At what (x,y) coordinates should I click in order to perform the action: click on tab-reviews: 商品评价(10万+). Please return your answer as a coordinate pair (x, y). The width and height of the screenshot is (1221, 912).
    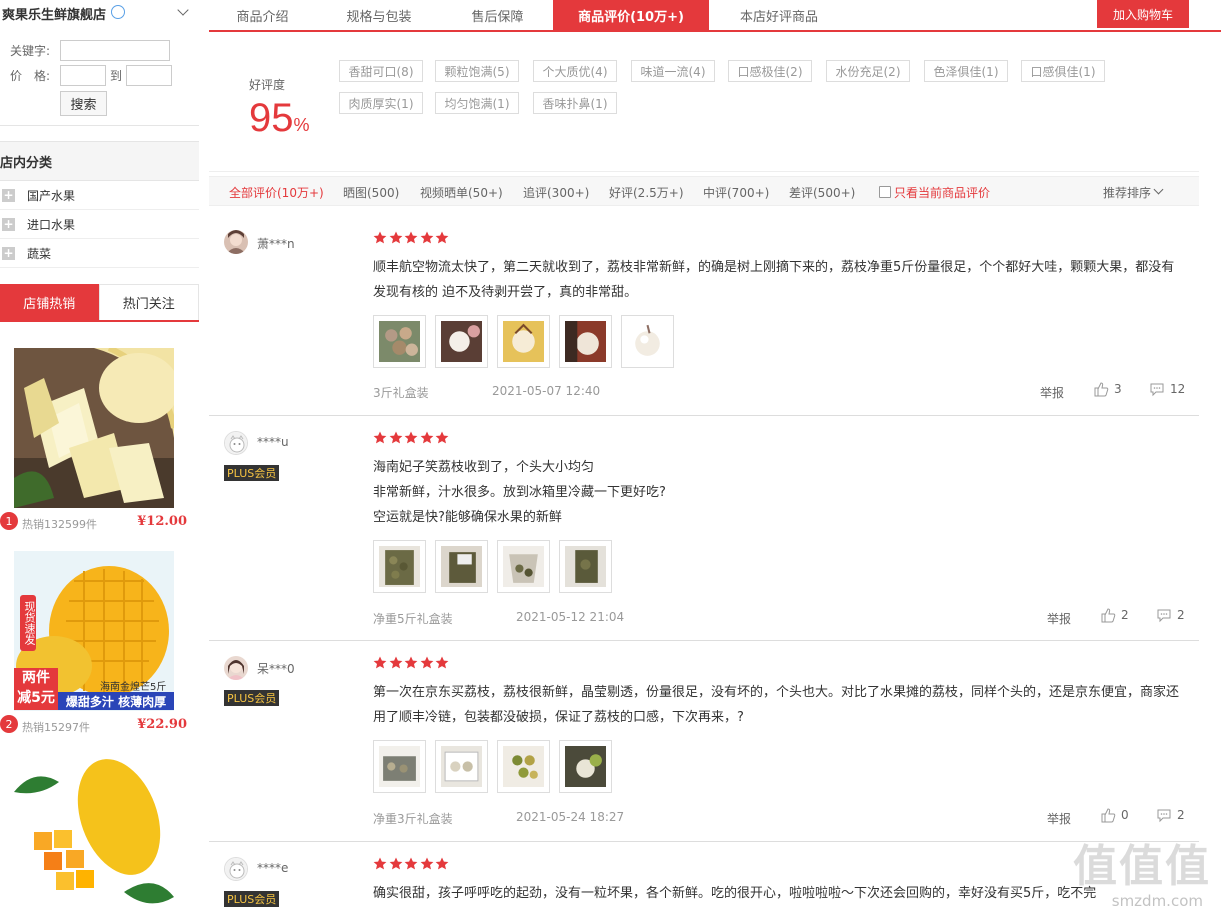
    Looking at the image, I should click on (631, 15).